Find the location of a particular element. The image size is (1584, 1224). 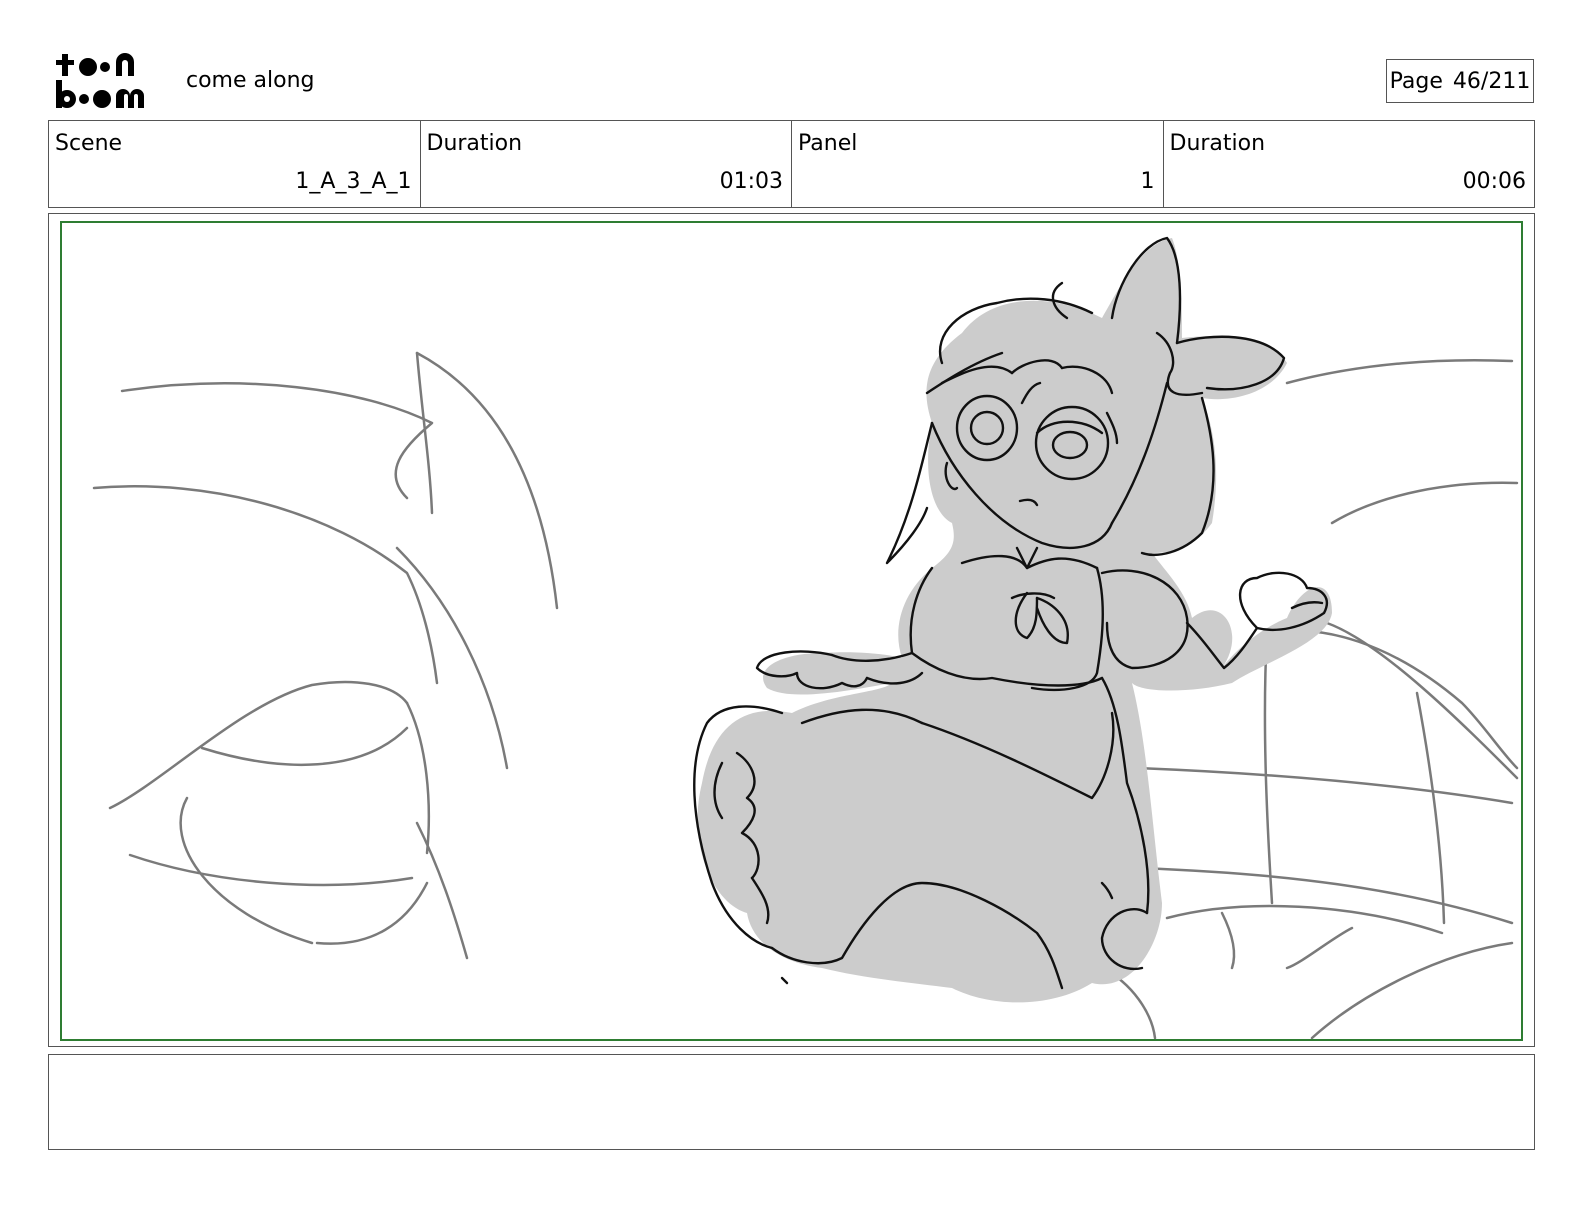

toon-boom-logo is located at coordinates (100, 80).